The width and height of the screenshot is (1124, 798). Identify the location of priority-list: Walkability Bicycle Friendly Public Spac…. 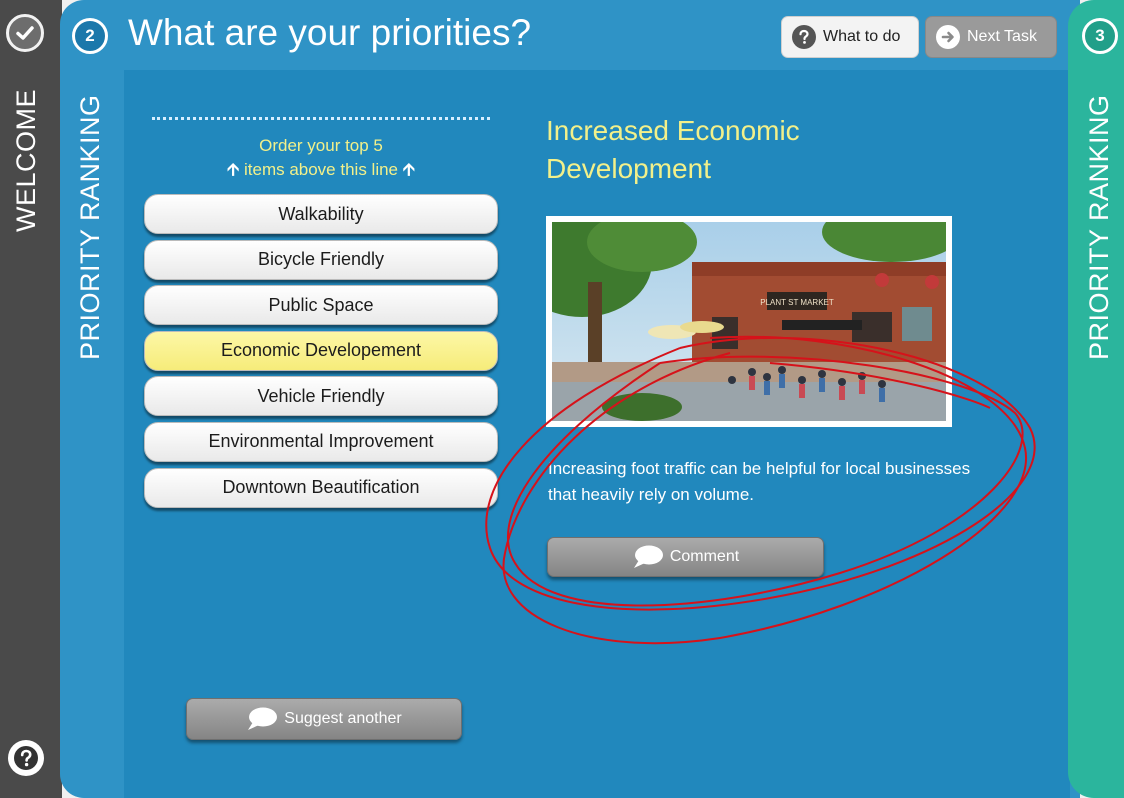
(321, 353).